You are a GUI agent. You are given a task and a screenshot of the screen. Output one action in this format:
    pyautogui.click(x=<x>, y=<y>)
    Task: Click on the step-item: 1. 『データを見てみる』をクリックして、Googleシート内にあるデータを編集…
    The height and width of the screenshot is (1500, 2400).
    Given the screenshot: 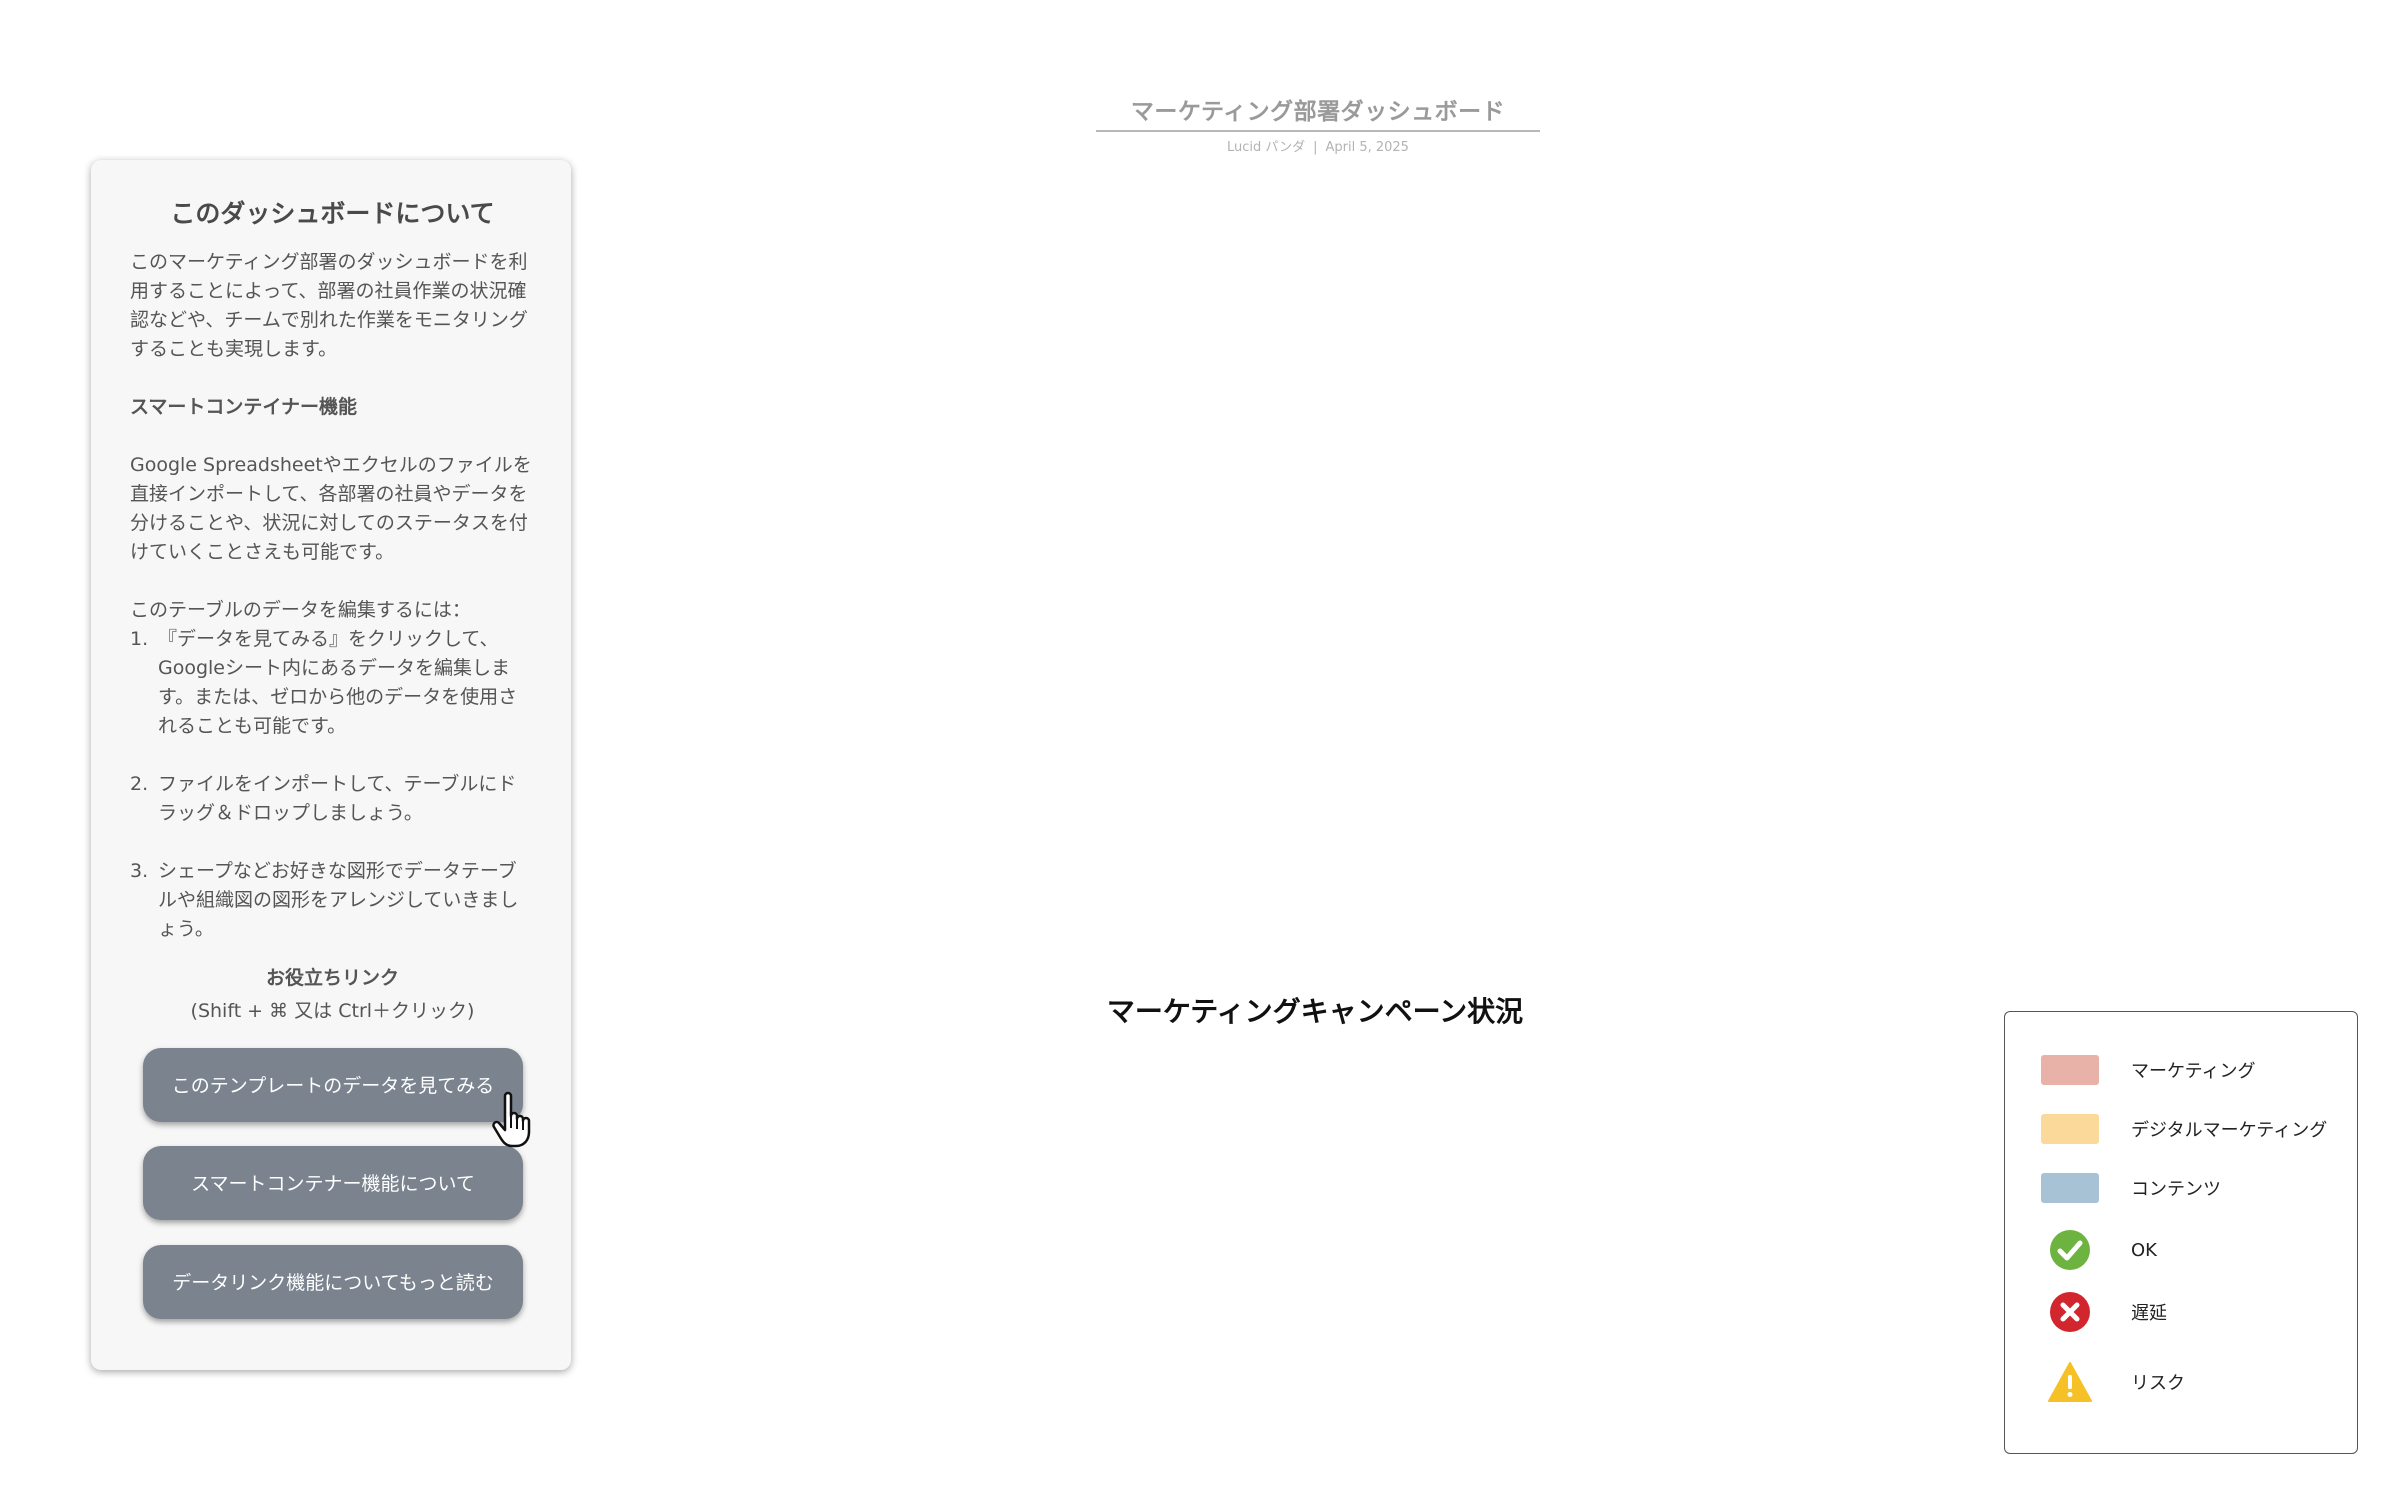 What is the action you would take?
    pyautogui.click(x=332, y=683)
    